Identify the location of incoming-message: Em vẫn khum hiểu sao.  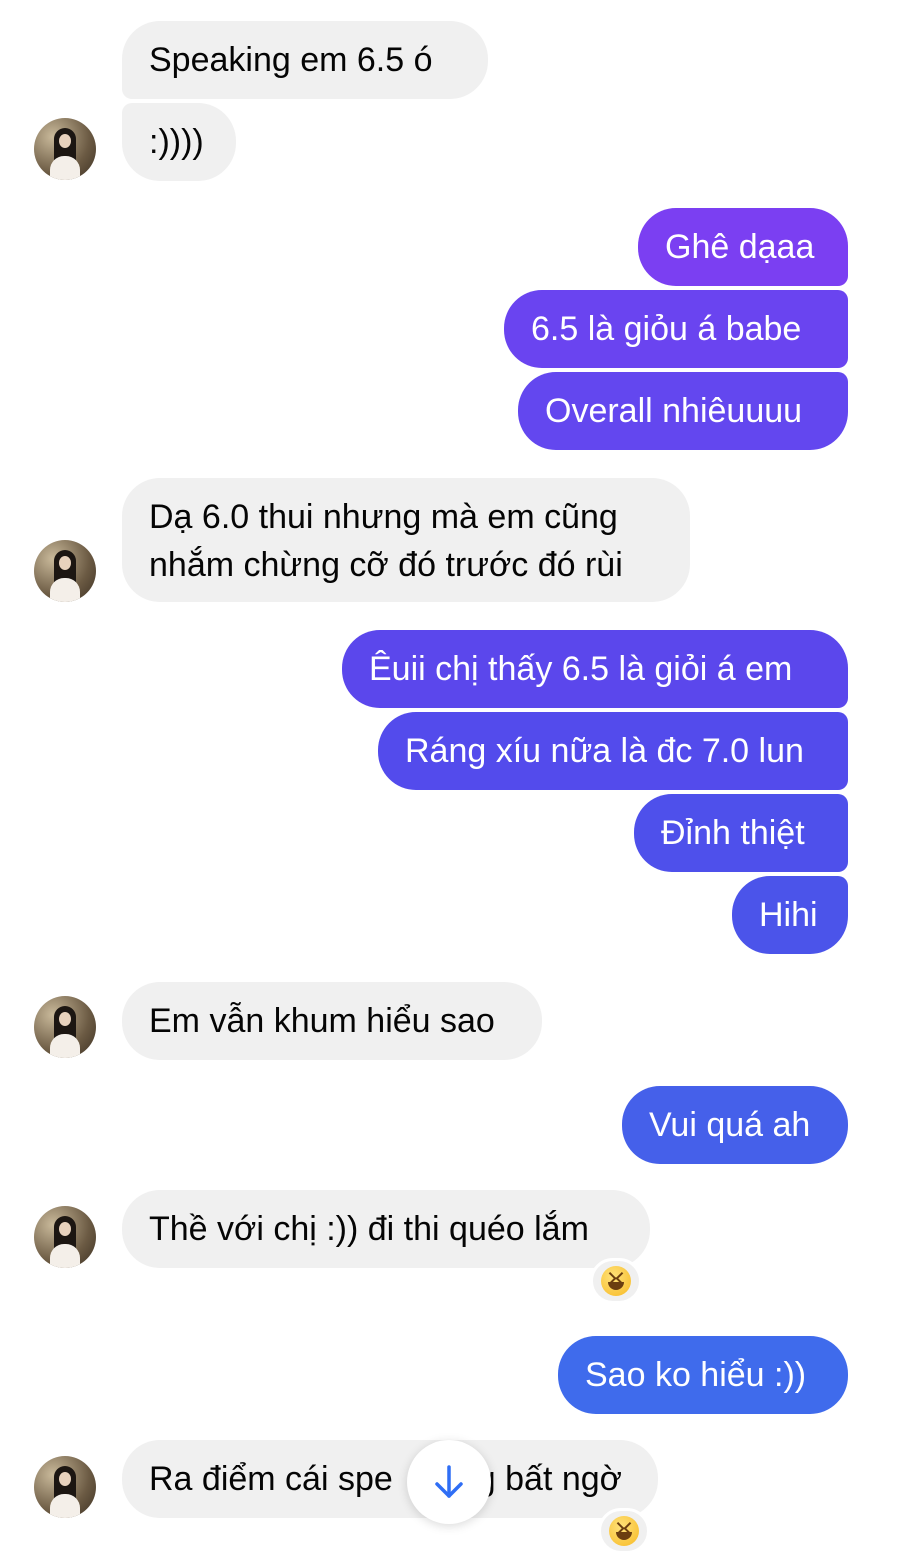
(332, 1021).